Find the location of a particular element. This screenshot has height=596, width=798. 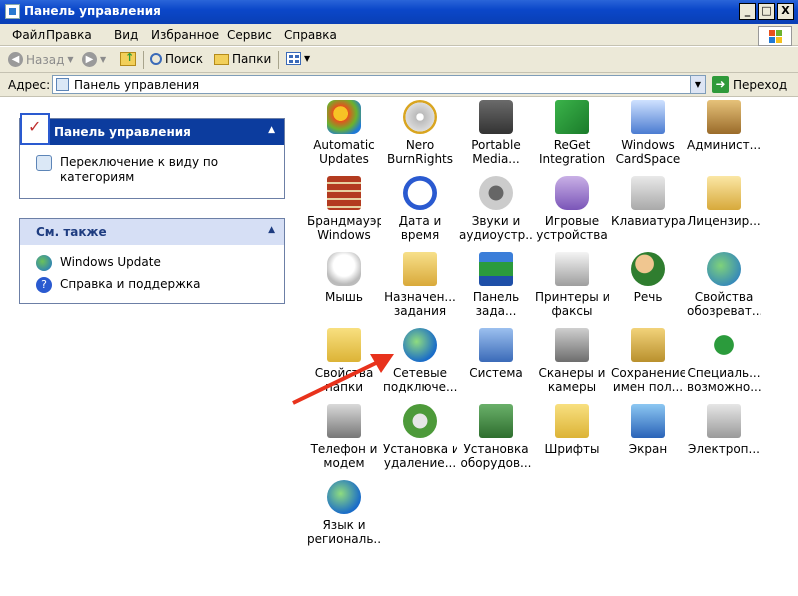

back-arrow-icon: ◀ is located at coordinates (15, 59).